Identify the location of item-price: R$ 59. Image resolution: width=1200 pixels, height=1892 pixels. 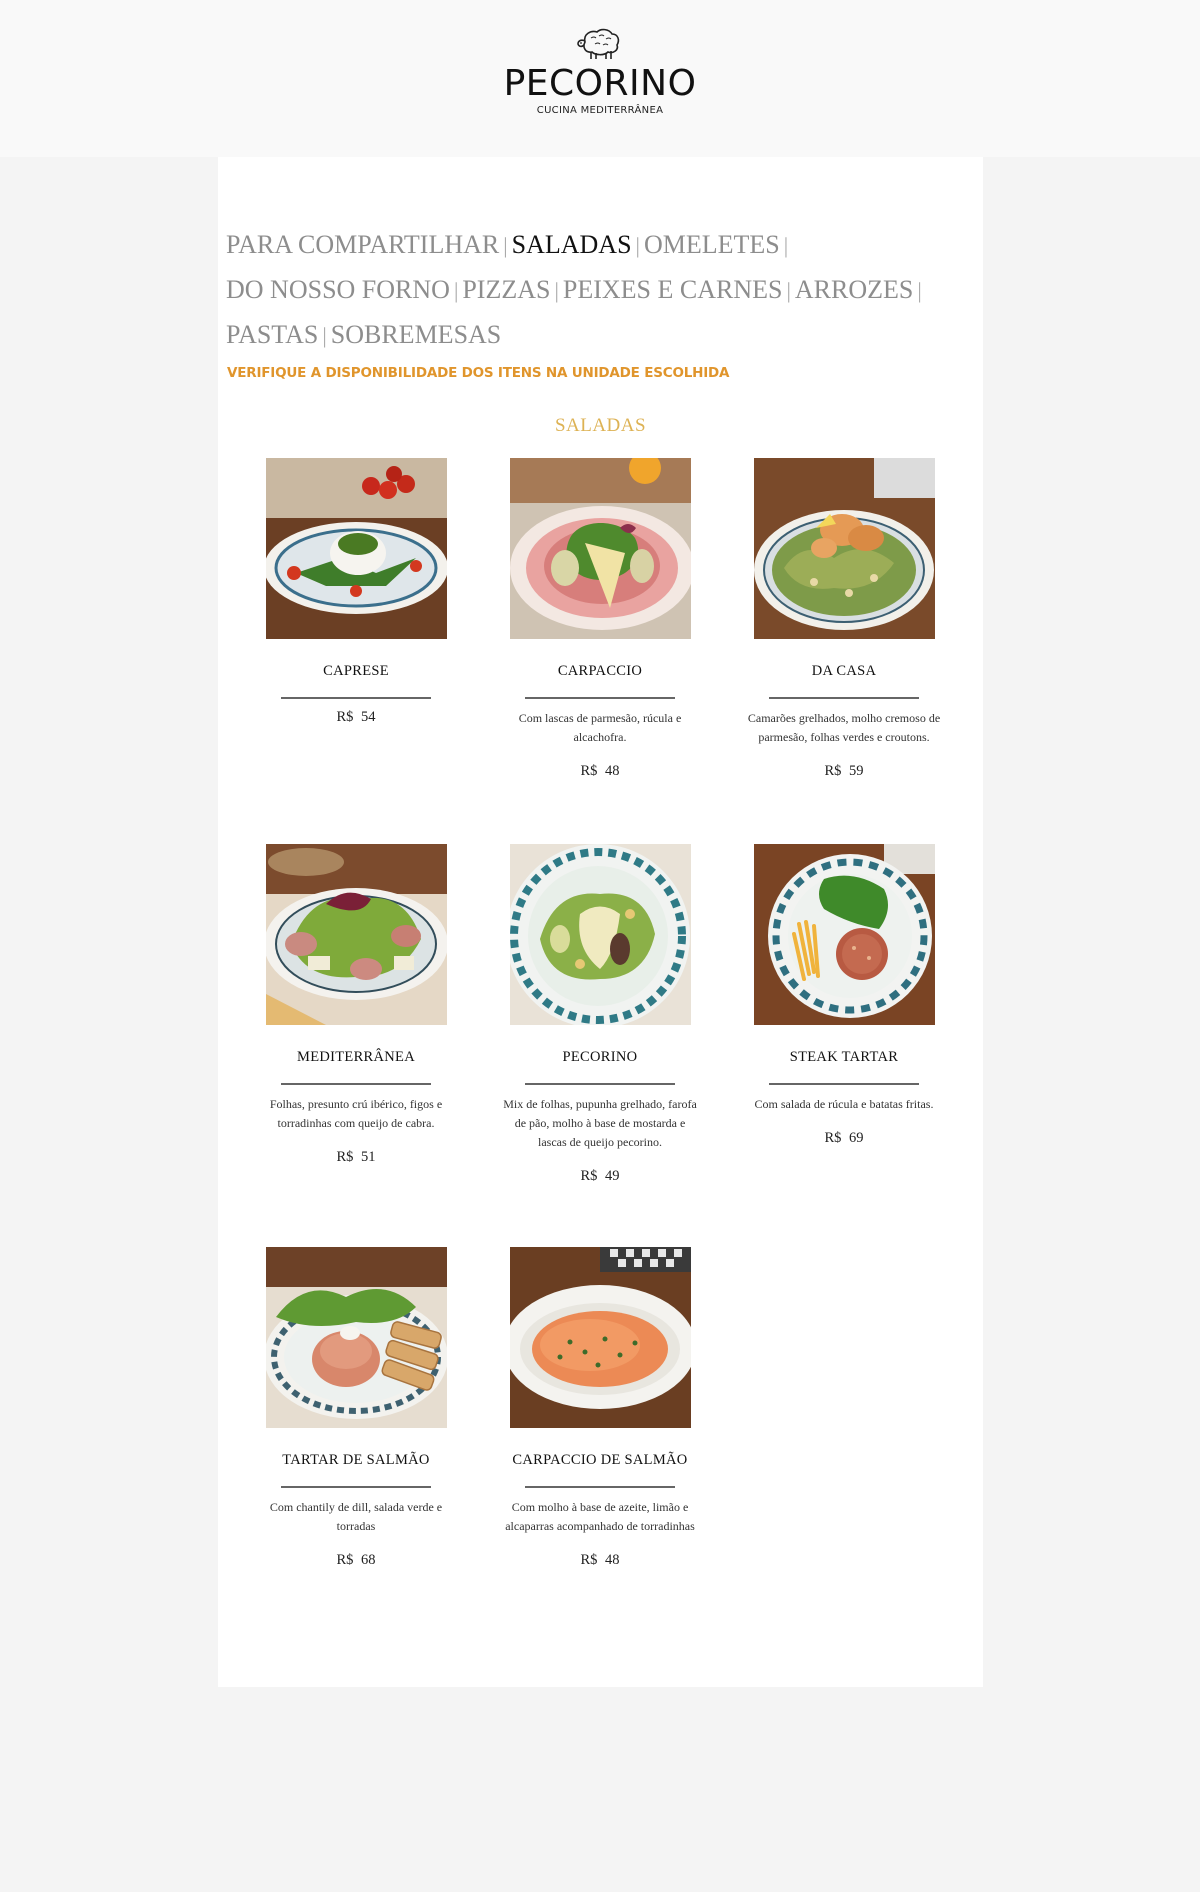
(844, 771).